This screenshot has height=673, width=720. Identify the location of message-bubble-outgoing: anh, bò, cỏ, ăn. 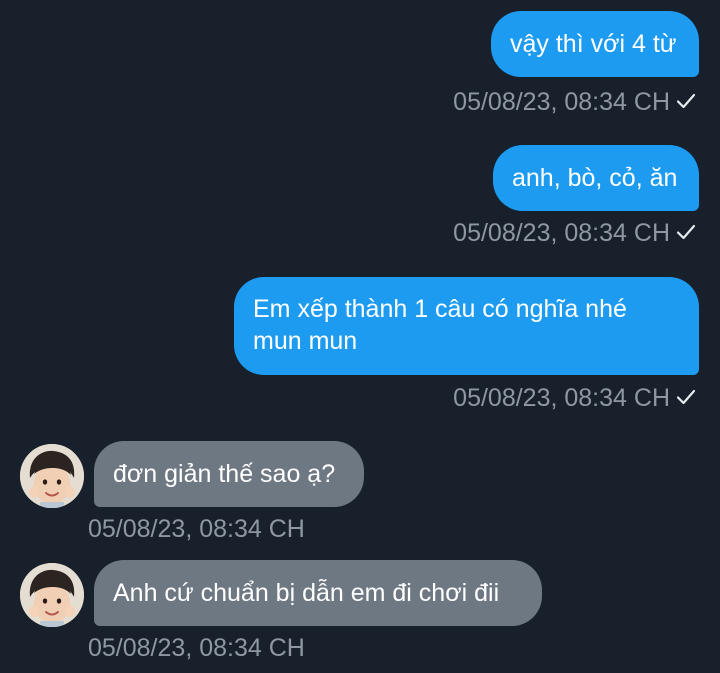
(596, 178).